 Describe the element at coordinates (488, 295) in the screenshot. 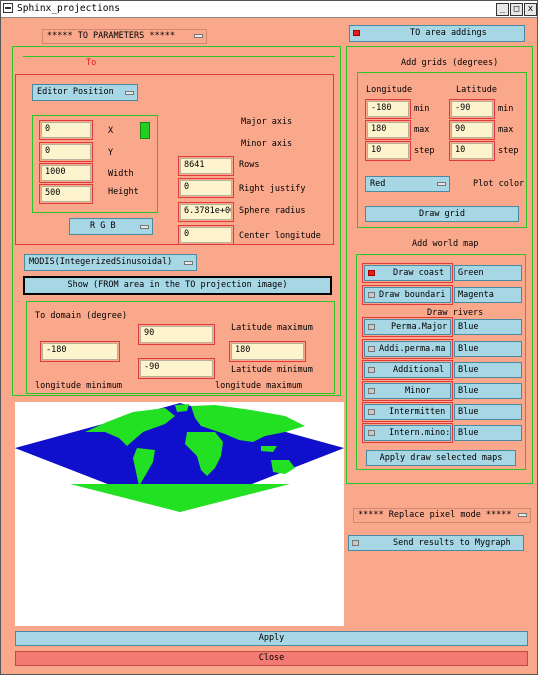

I see `boundaries-color-button: Magenta` at that location.